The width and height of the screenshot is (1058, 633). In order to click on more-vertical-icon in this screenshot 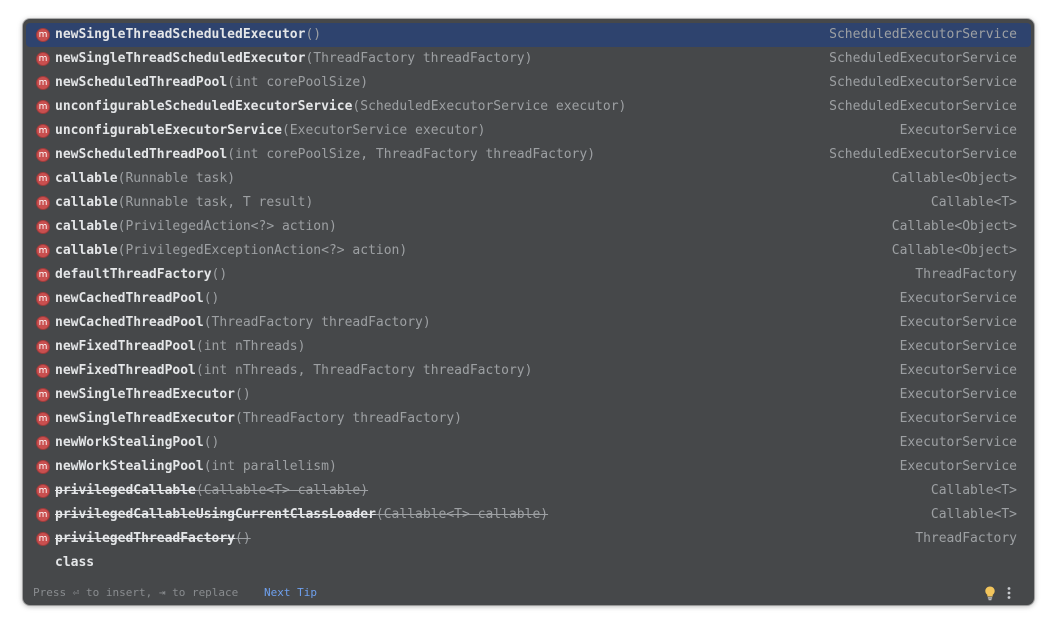, I will do `click(1009, 593)`.